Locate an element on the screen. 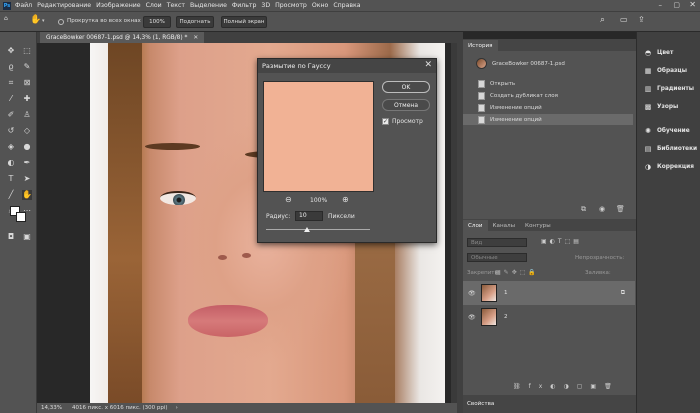 The height and width of the screenshot is (413, 700). history-item: Изменение опций is located at coordinates (548, 107).